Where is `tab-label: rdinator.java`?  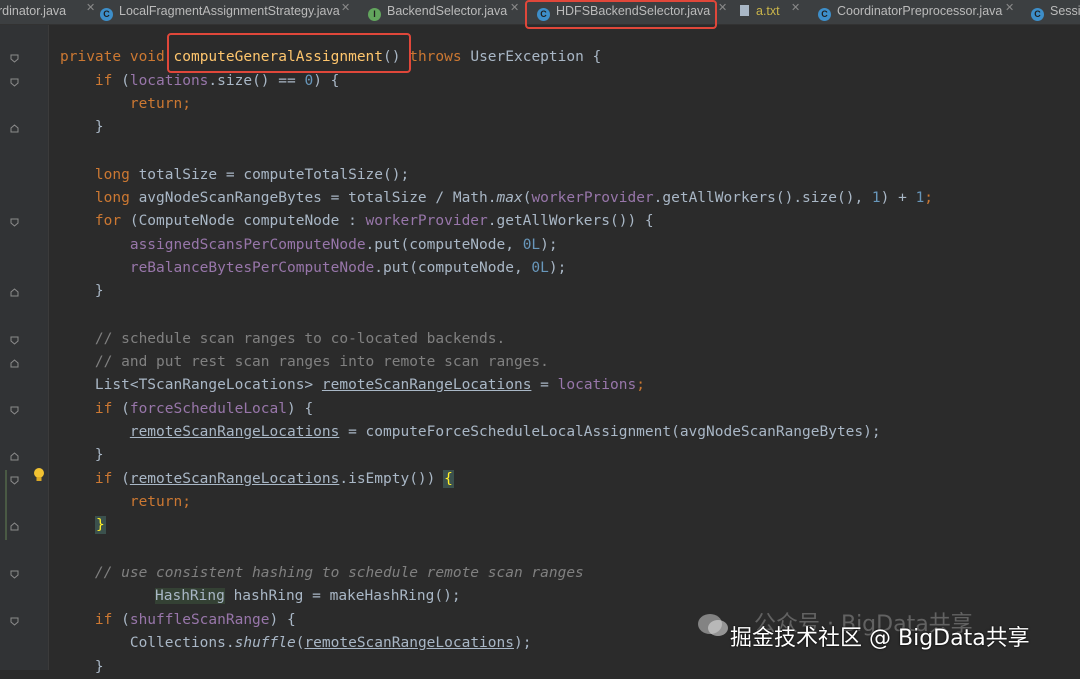 tab-label: rdinator.java is located at coordinates (33, 11).